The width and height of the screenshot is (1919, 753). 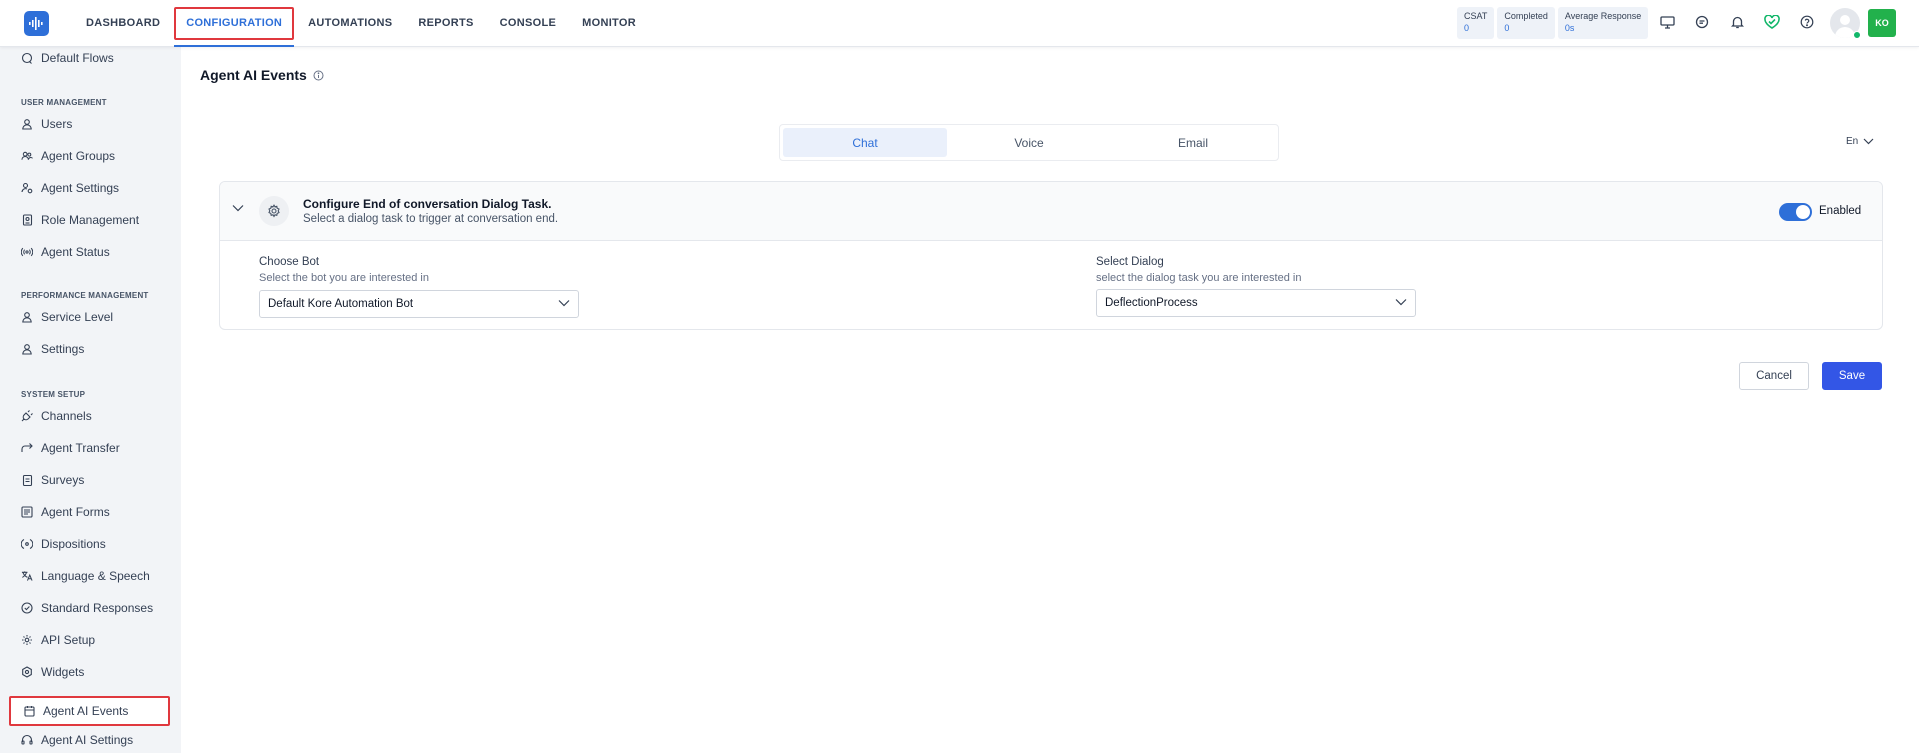 I want to click on nav-monitor: MONITOR, so click(x=609, y=23).